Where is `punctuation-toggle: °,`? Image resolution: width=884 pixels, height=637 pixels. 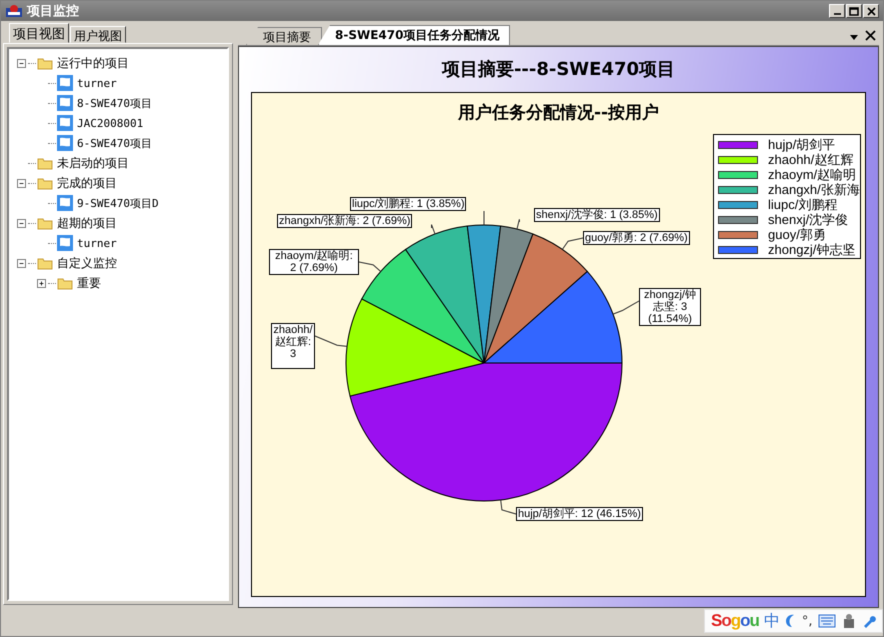 punctuation-toggle: °, is located at coordinates (807, 621).